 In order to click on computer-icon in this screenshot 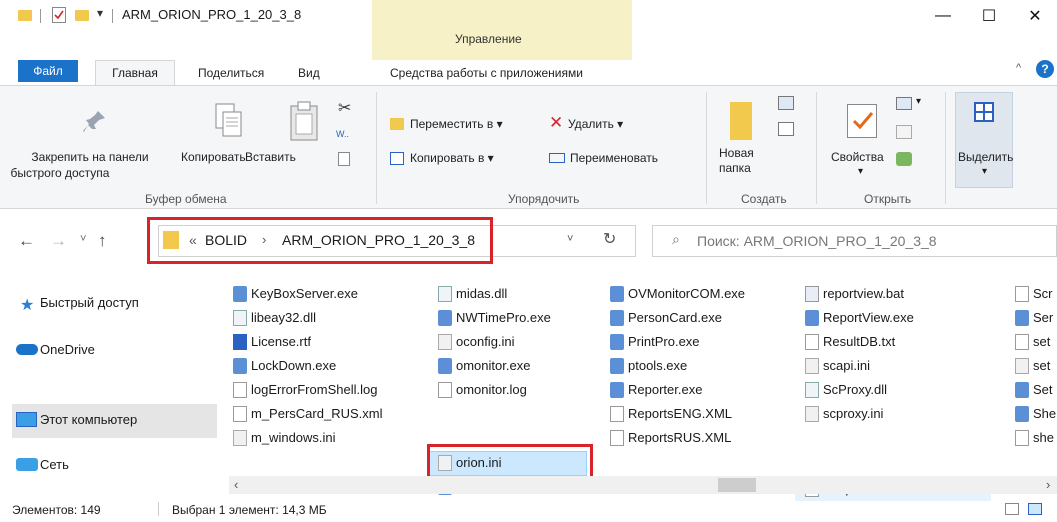, I will do `click(26, 419)`.